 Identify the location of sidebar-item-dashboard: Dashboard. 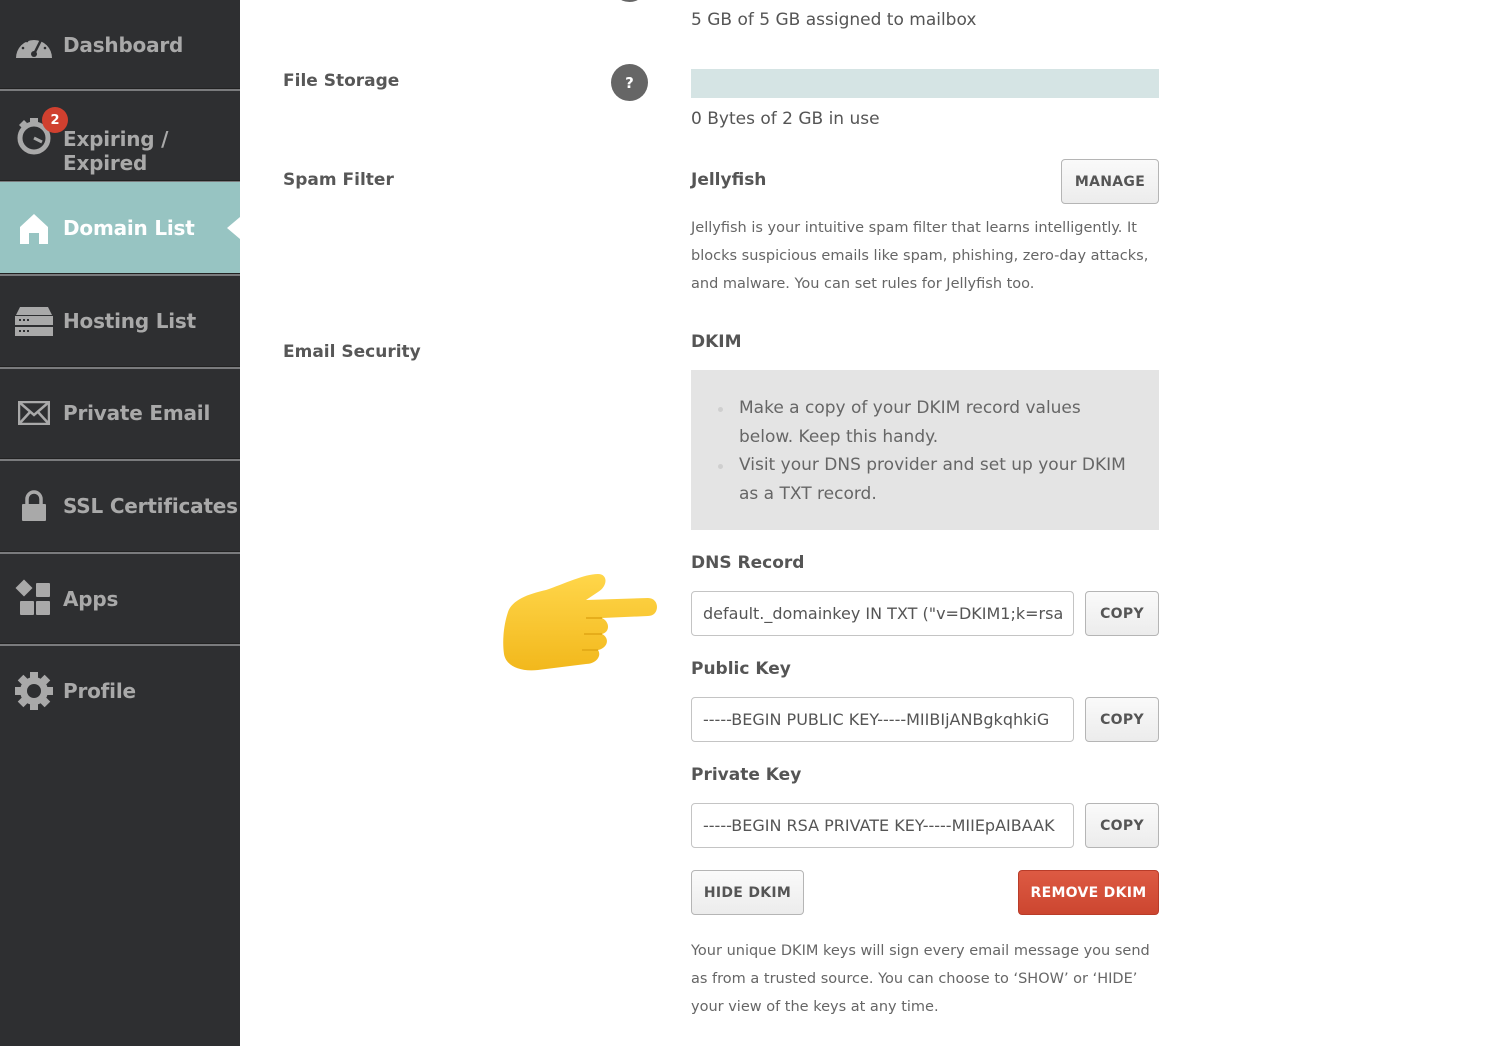
(120, 45).